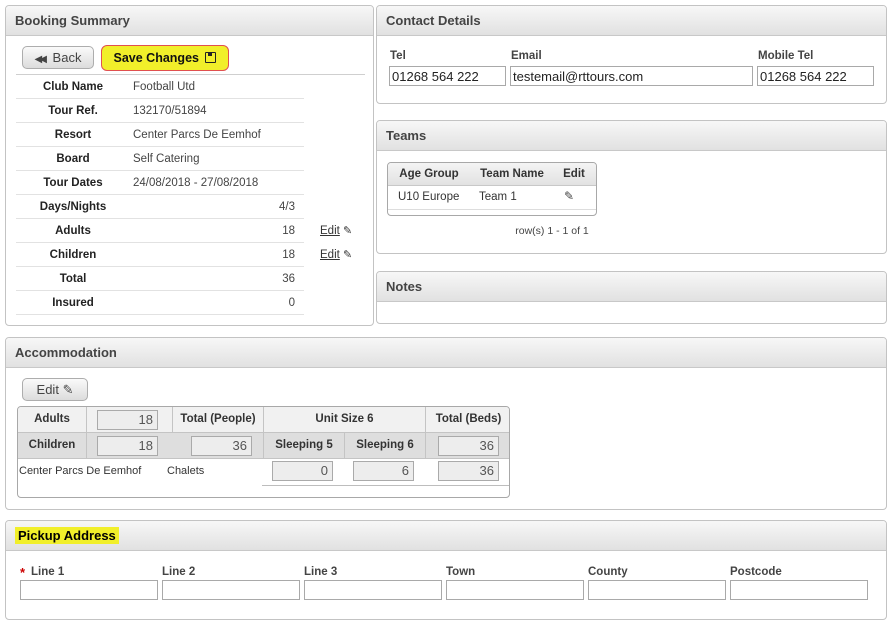  Describe the element at coordinates (89, 590) in the screenshot. I see `line-1-input` at that location.